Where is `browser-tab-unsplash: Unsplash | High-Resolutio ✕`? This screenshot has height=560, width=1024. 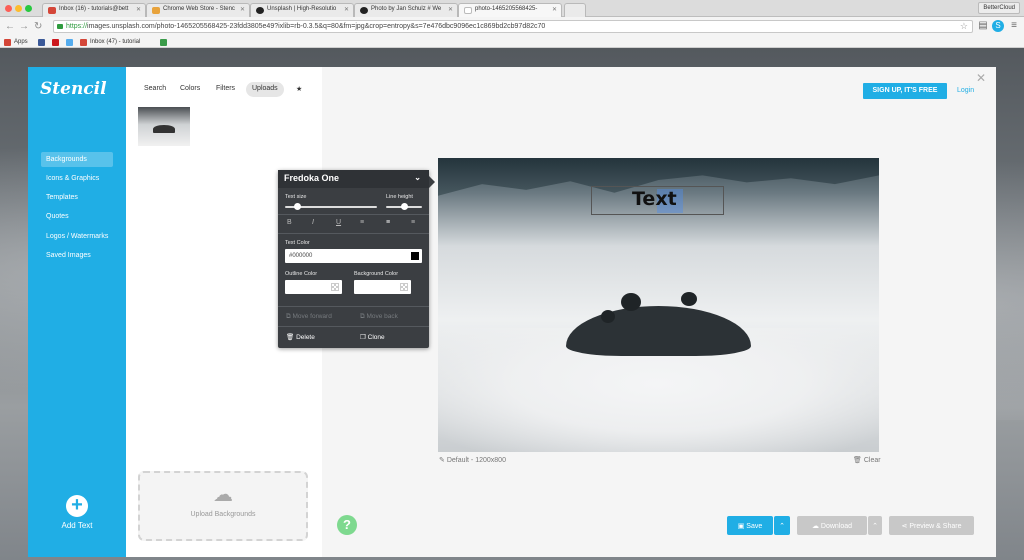 browser-tab-unsplash: Unsplash | High-Resolutio ✕ is located at coordinates (302, 10).